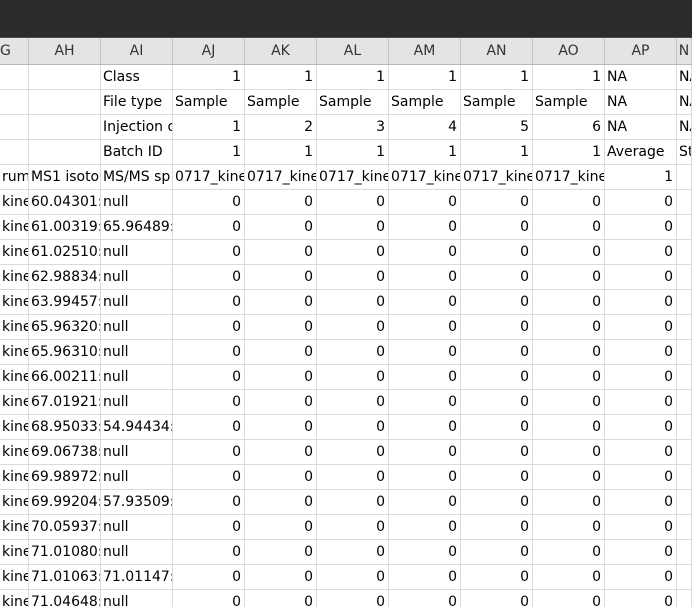 The width and height of the screenshot is (692, 607). What do you see at coordinates (497, 152) in the screenshot?
I see `cell-an: 1` at bounding box center [497, 152].